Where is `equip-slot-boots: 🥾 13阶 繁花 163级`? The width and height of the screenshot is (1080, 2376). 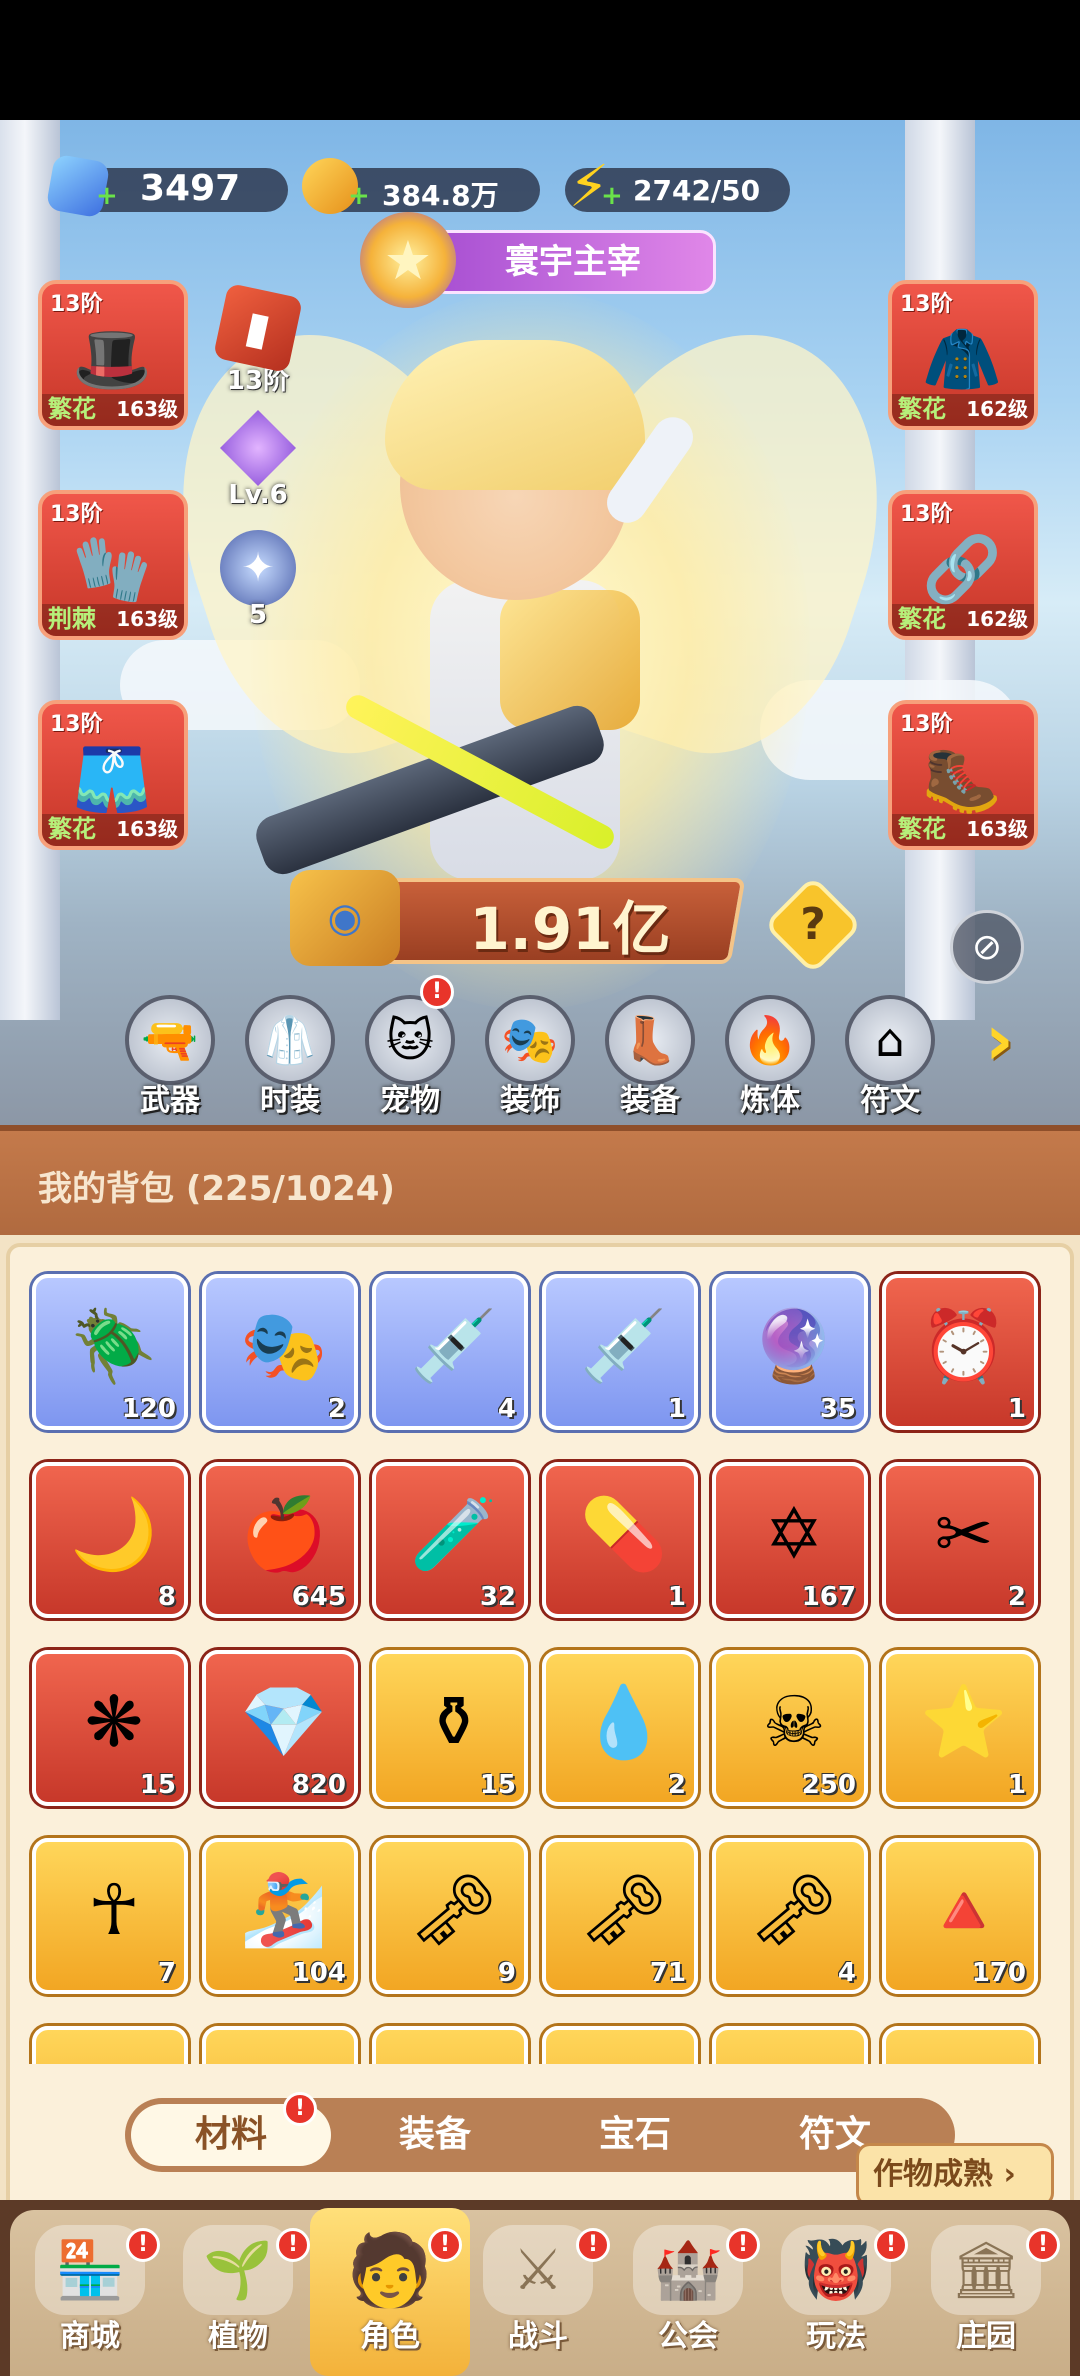 equip-slot-boots: 🥾 13阶 繁花 163级 is located at coordinates (963, 775).